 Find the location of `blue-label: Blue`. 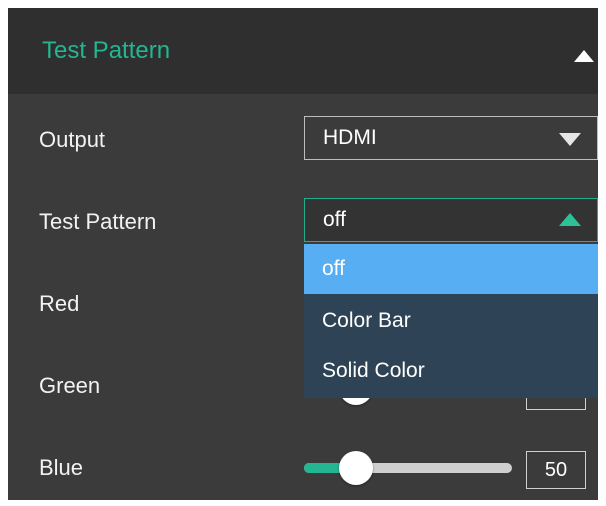

blue-label: Blue is located at coordinates (61, 467).